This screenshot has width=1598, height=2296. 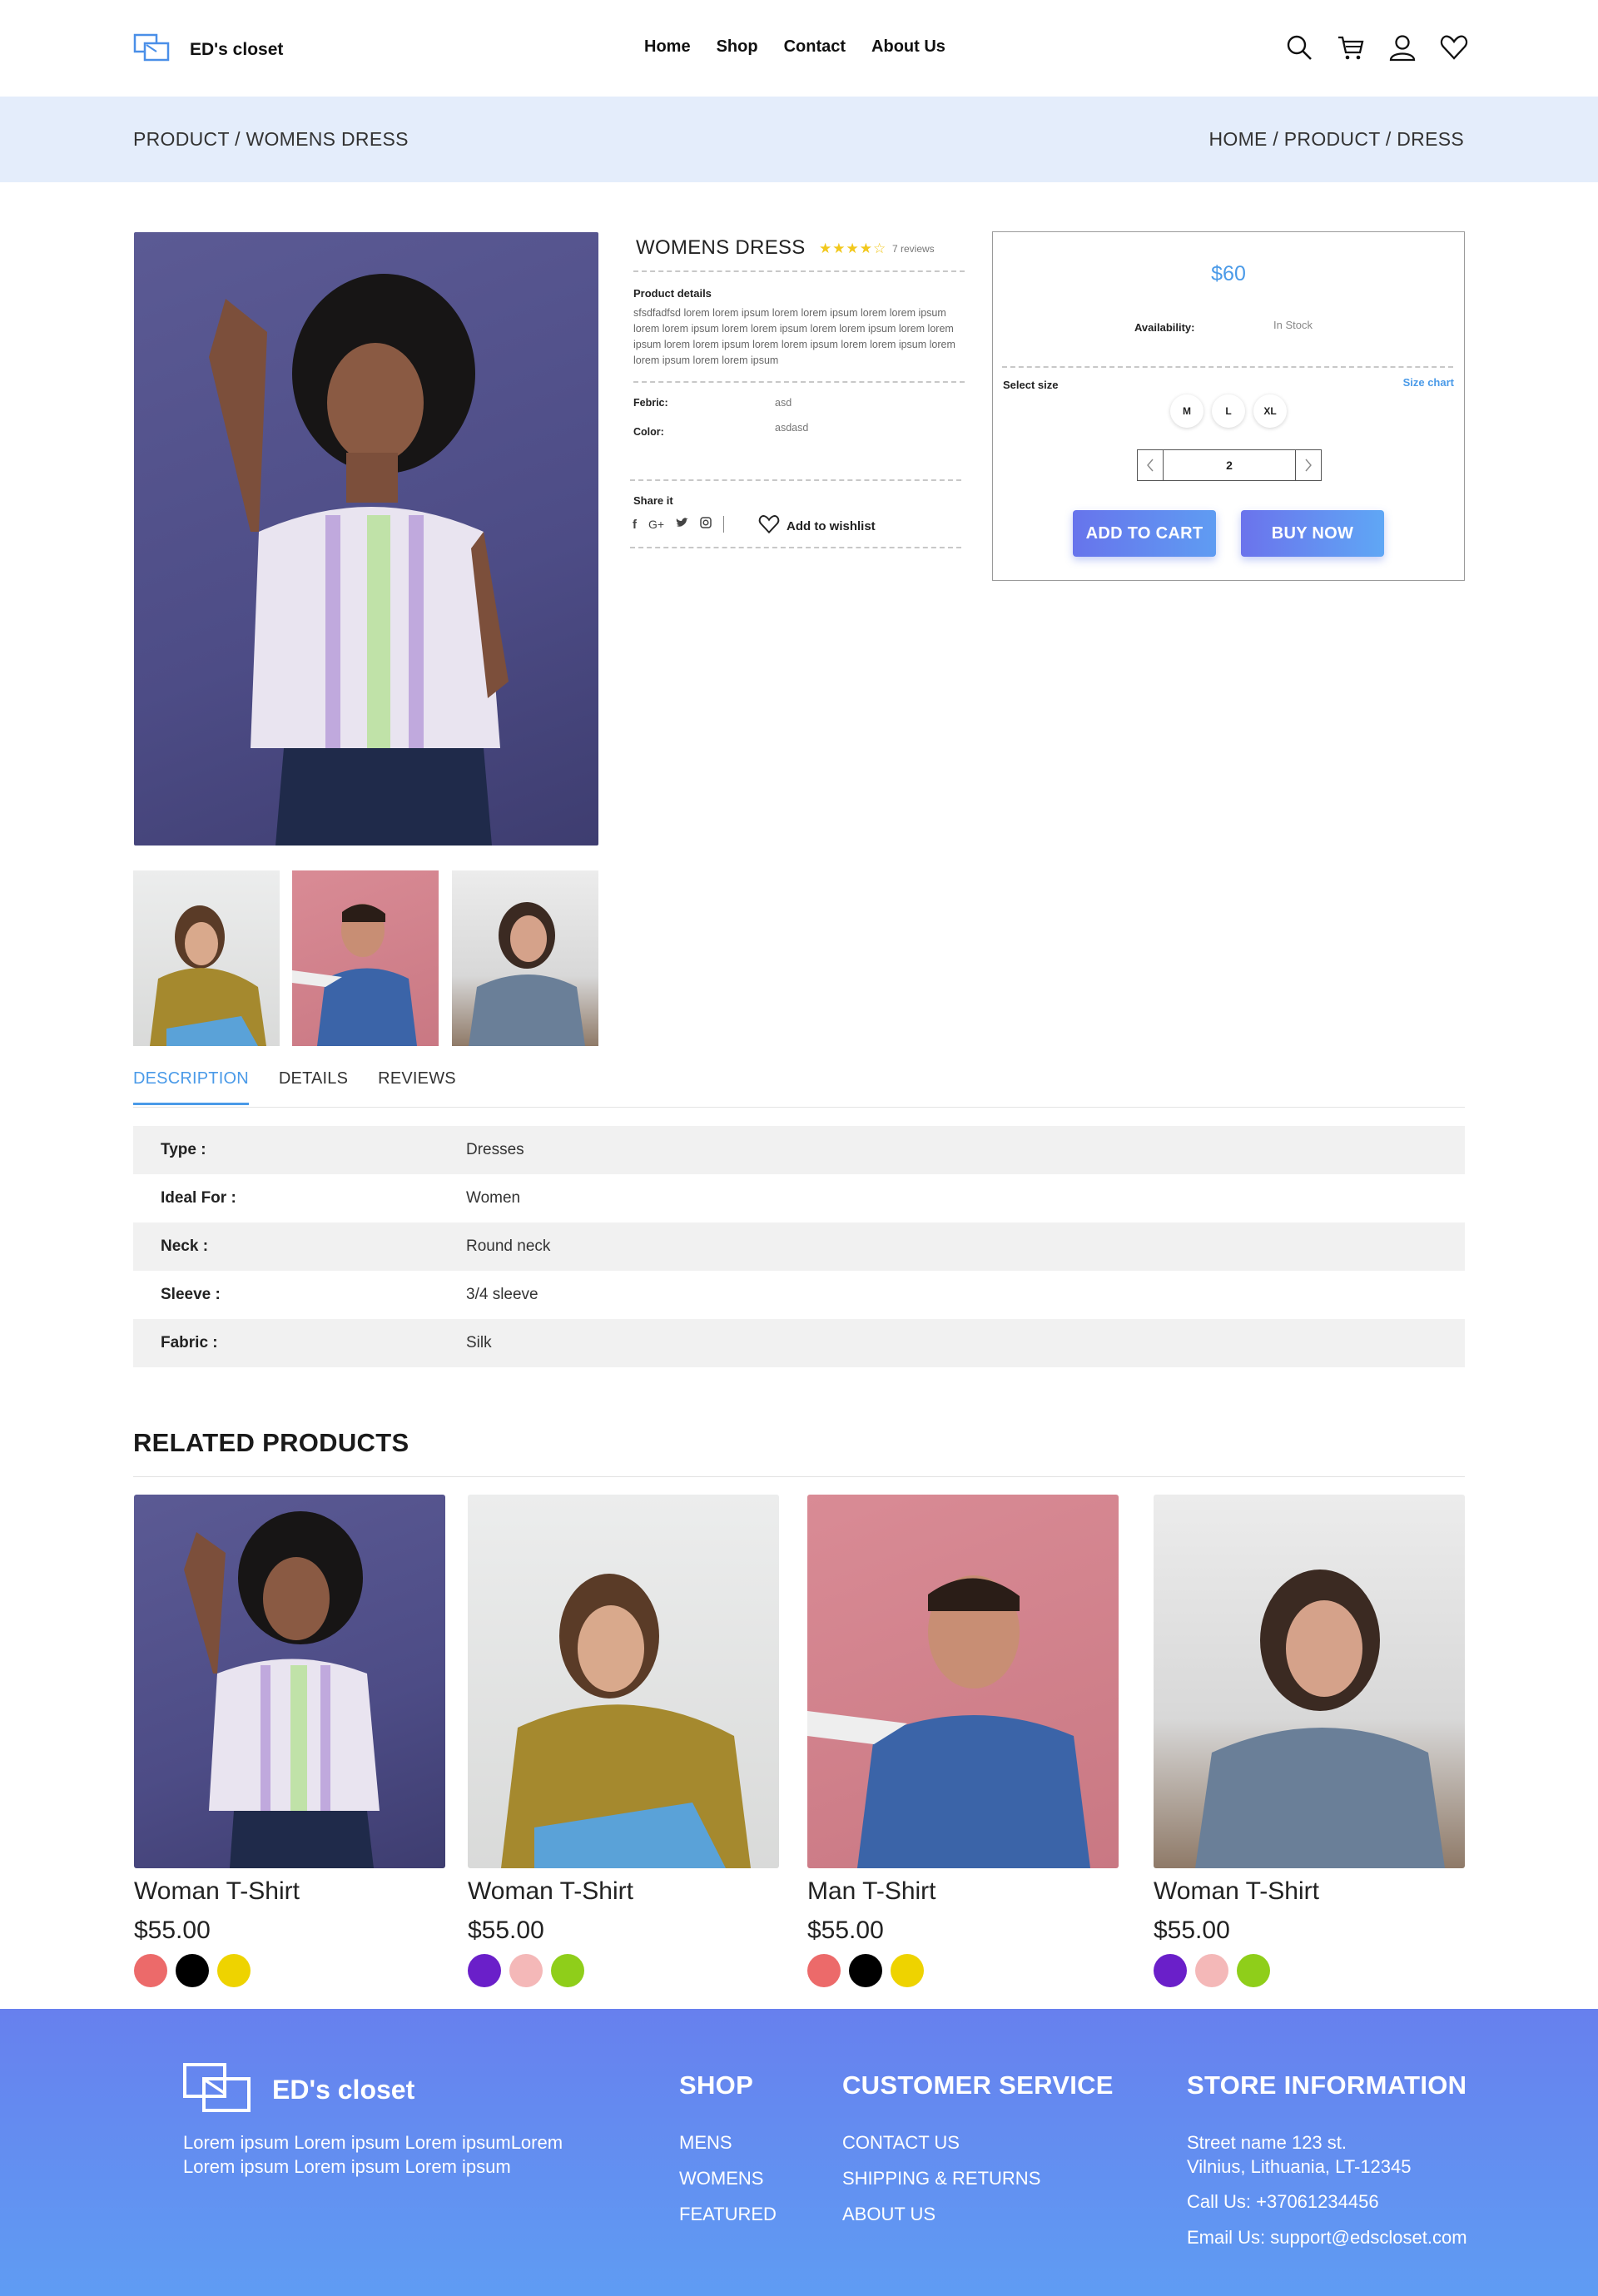 I want to click on tab-reviews: REVIEWS, so click(x=417, y=1087).